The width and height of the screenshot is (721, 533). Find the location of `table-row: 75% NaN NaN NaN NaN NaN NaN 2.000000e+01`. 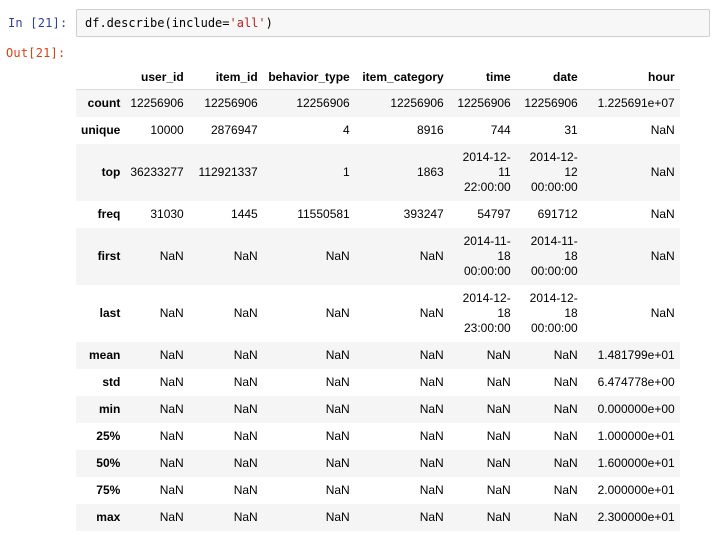

table-row: 75% NaN NaN NaN NaN NaN NaN 2.000000e+01 is located at coordinates (378, 490).